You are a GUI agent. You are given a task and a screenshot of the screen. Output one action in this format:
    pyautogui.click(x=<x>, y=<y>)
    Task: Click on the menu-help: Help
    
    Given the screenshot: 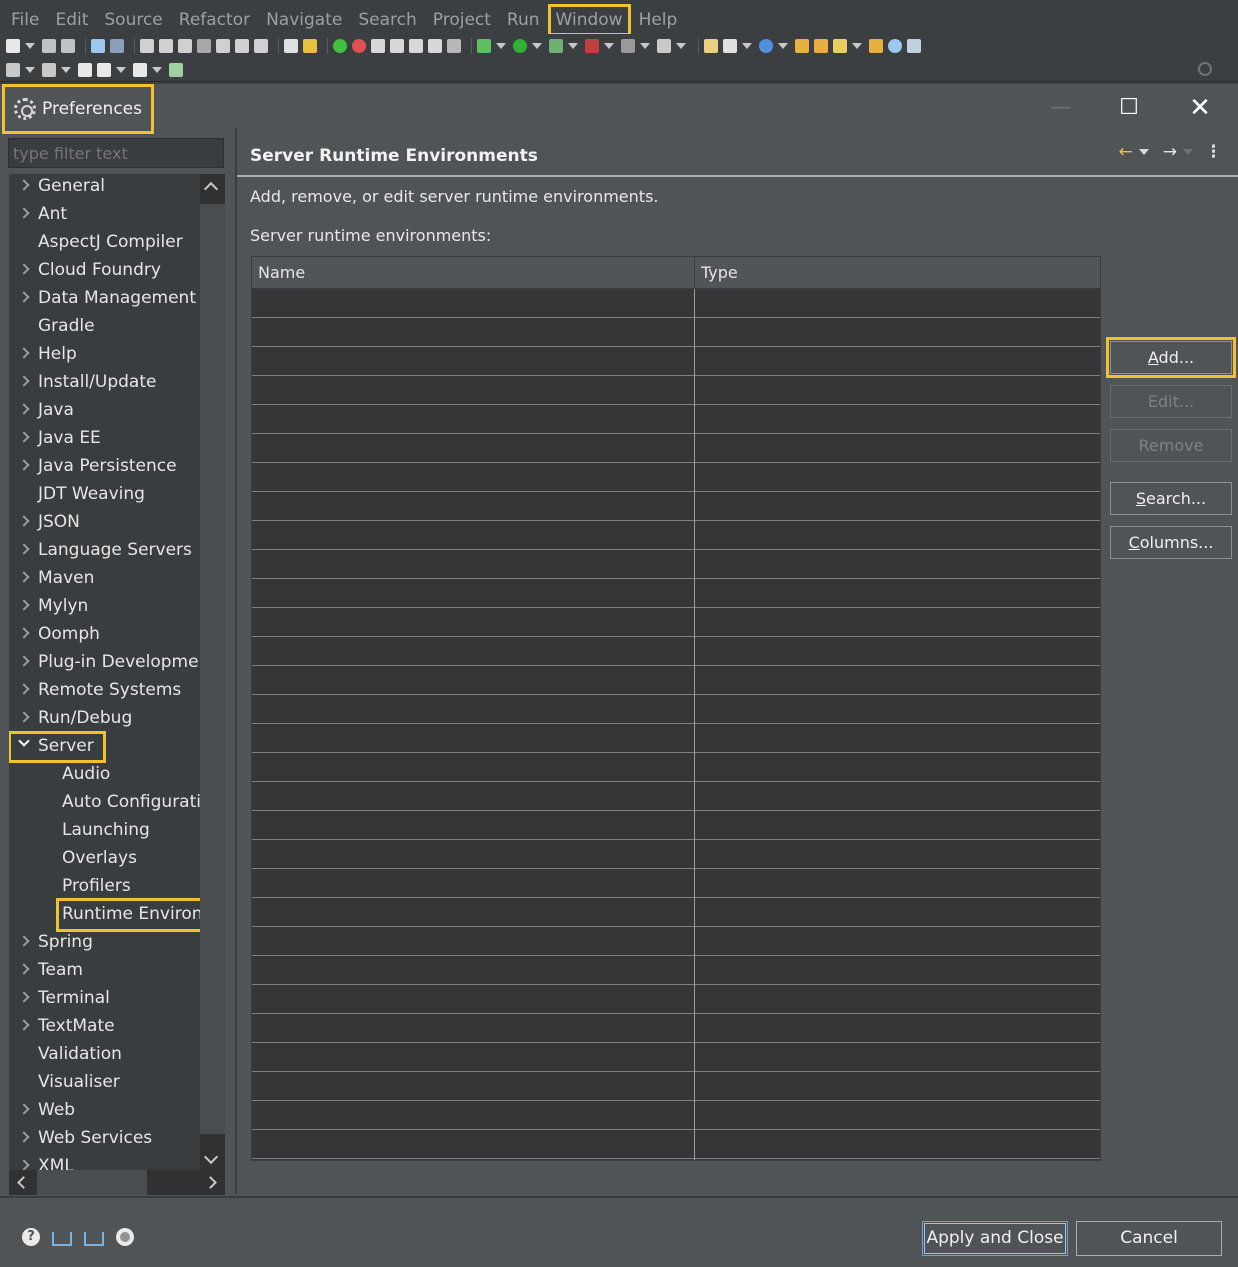 What is the action you would take?
    pyautogui.click(x=658, y=20)
    